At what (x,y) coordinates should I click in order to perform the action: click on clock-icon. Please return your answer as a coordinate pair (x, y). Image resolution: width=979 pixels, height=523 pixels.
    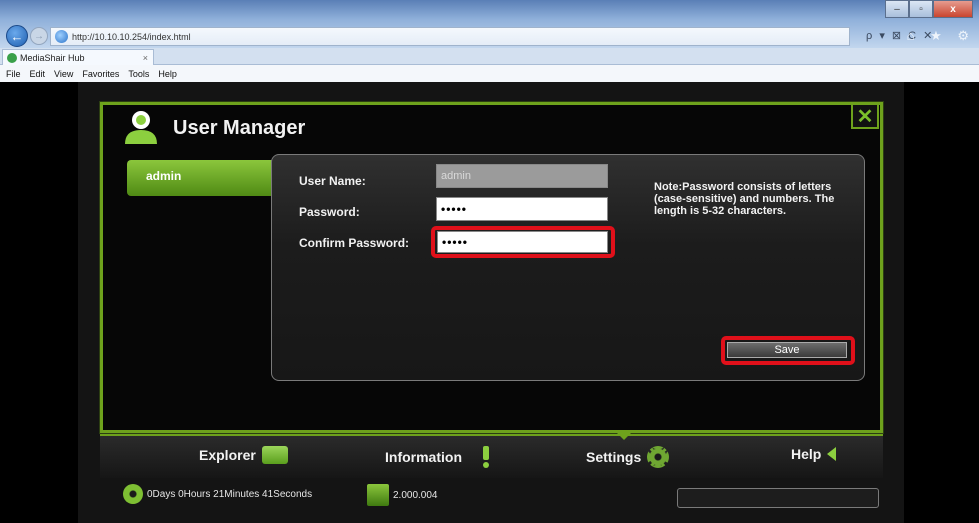
    Looking at the image, I should click on (133, 494).